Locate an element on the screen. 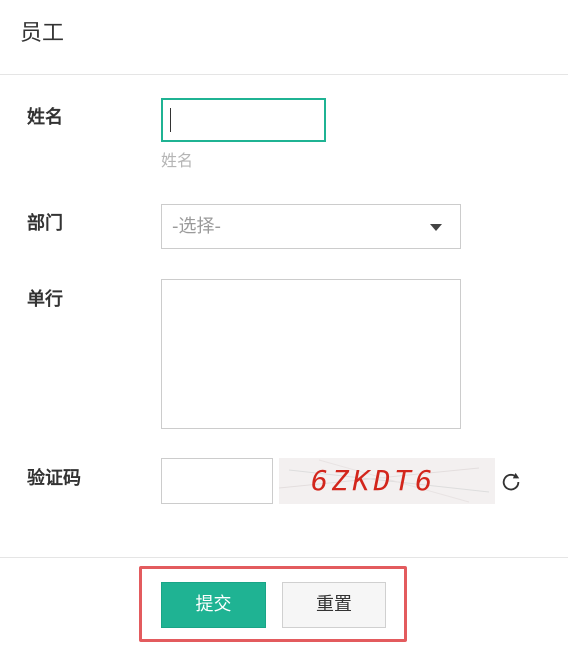 The height and width of the screenshot is (662, 568). text-caret is located at coordinates (170, 120).